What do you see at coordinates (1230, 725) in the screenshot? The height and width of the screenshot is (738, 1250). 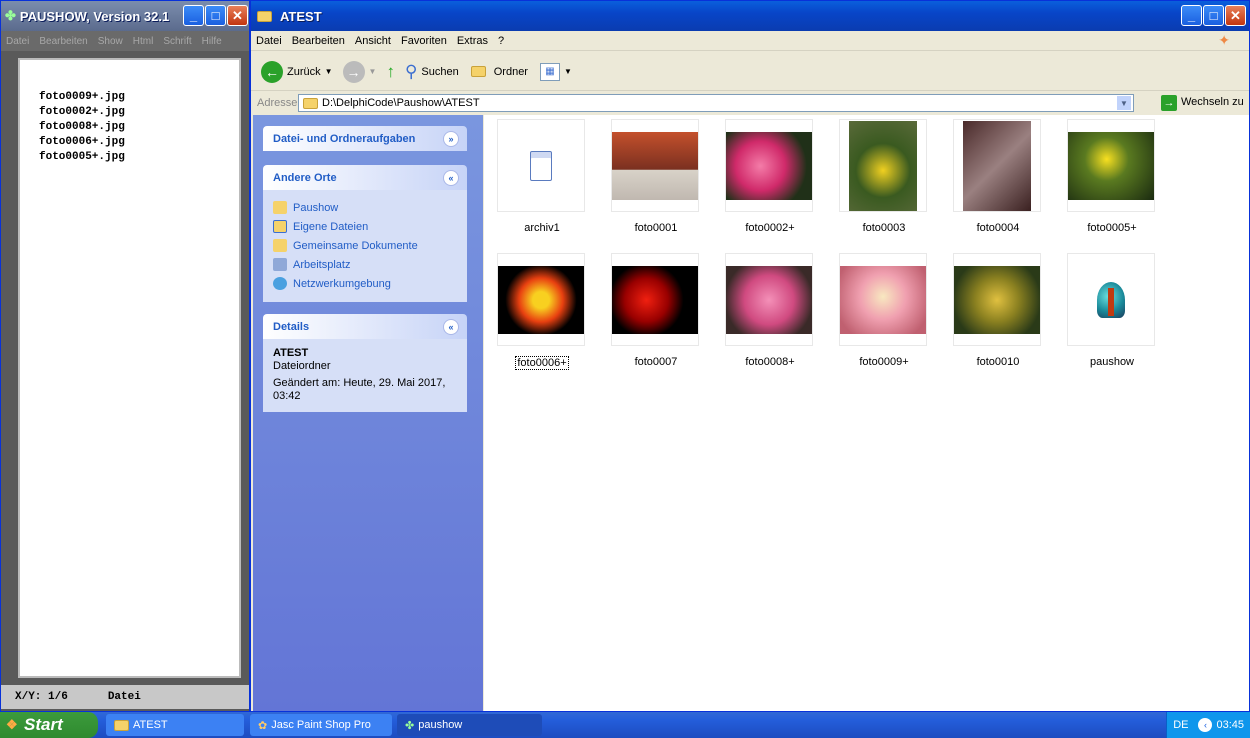 I see `clock: 03:45` at bounding box center [1230, 725].